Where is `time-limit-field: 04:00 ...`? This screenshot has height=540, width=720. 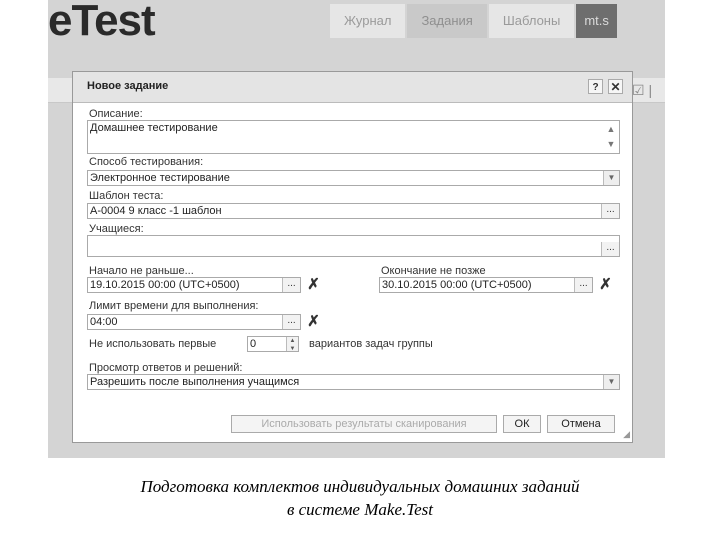 time-limit-field: 04:00 ... is located at coordinates (194, 322).